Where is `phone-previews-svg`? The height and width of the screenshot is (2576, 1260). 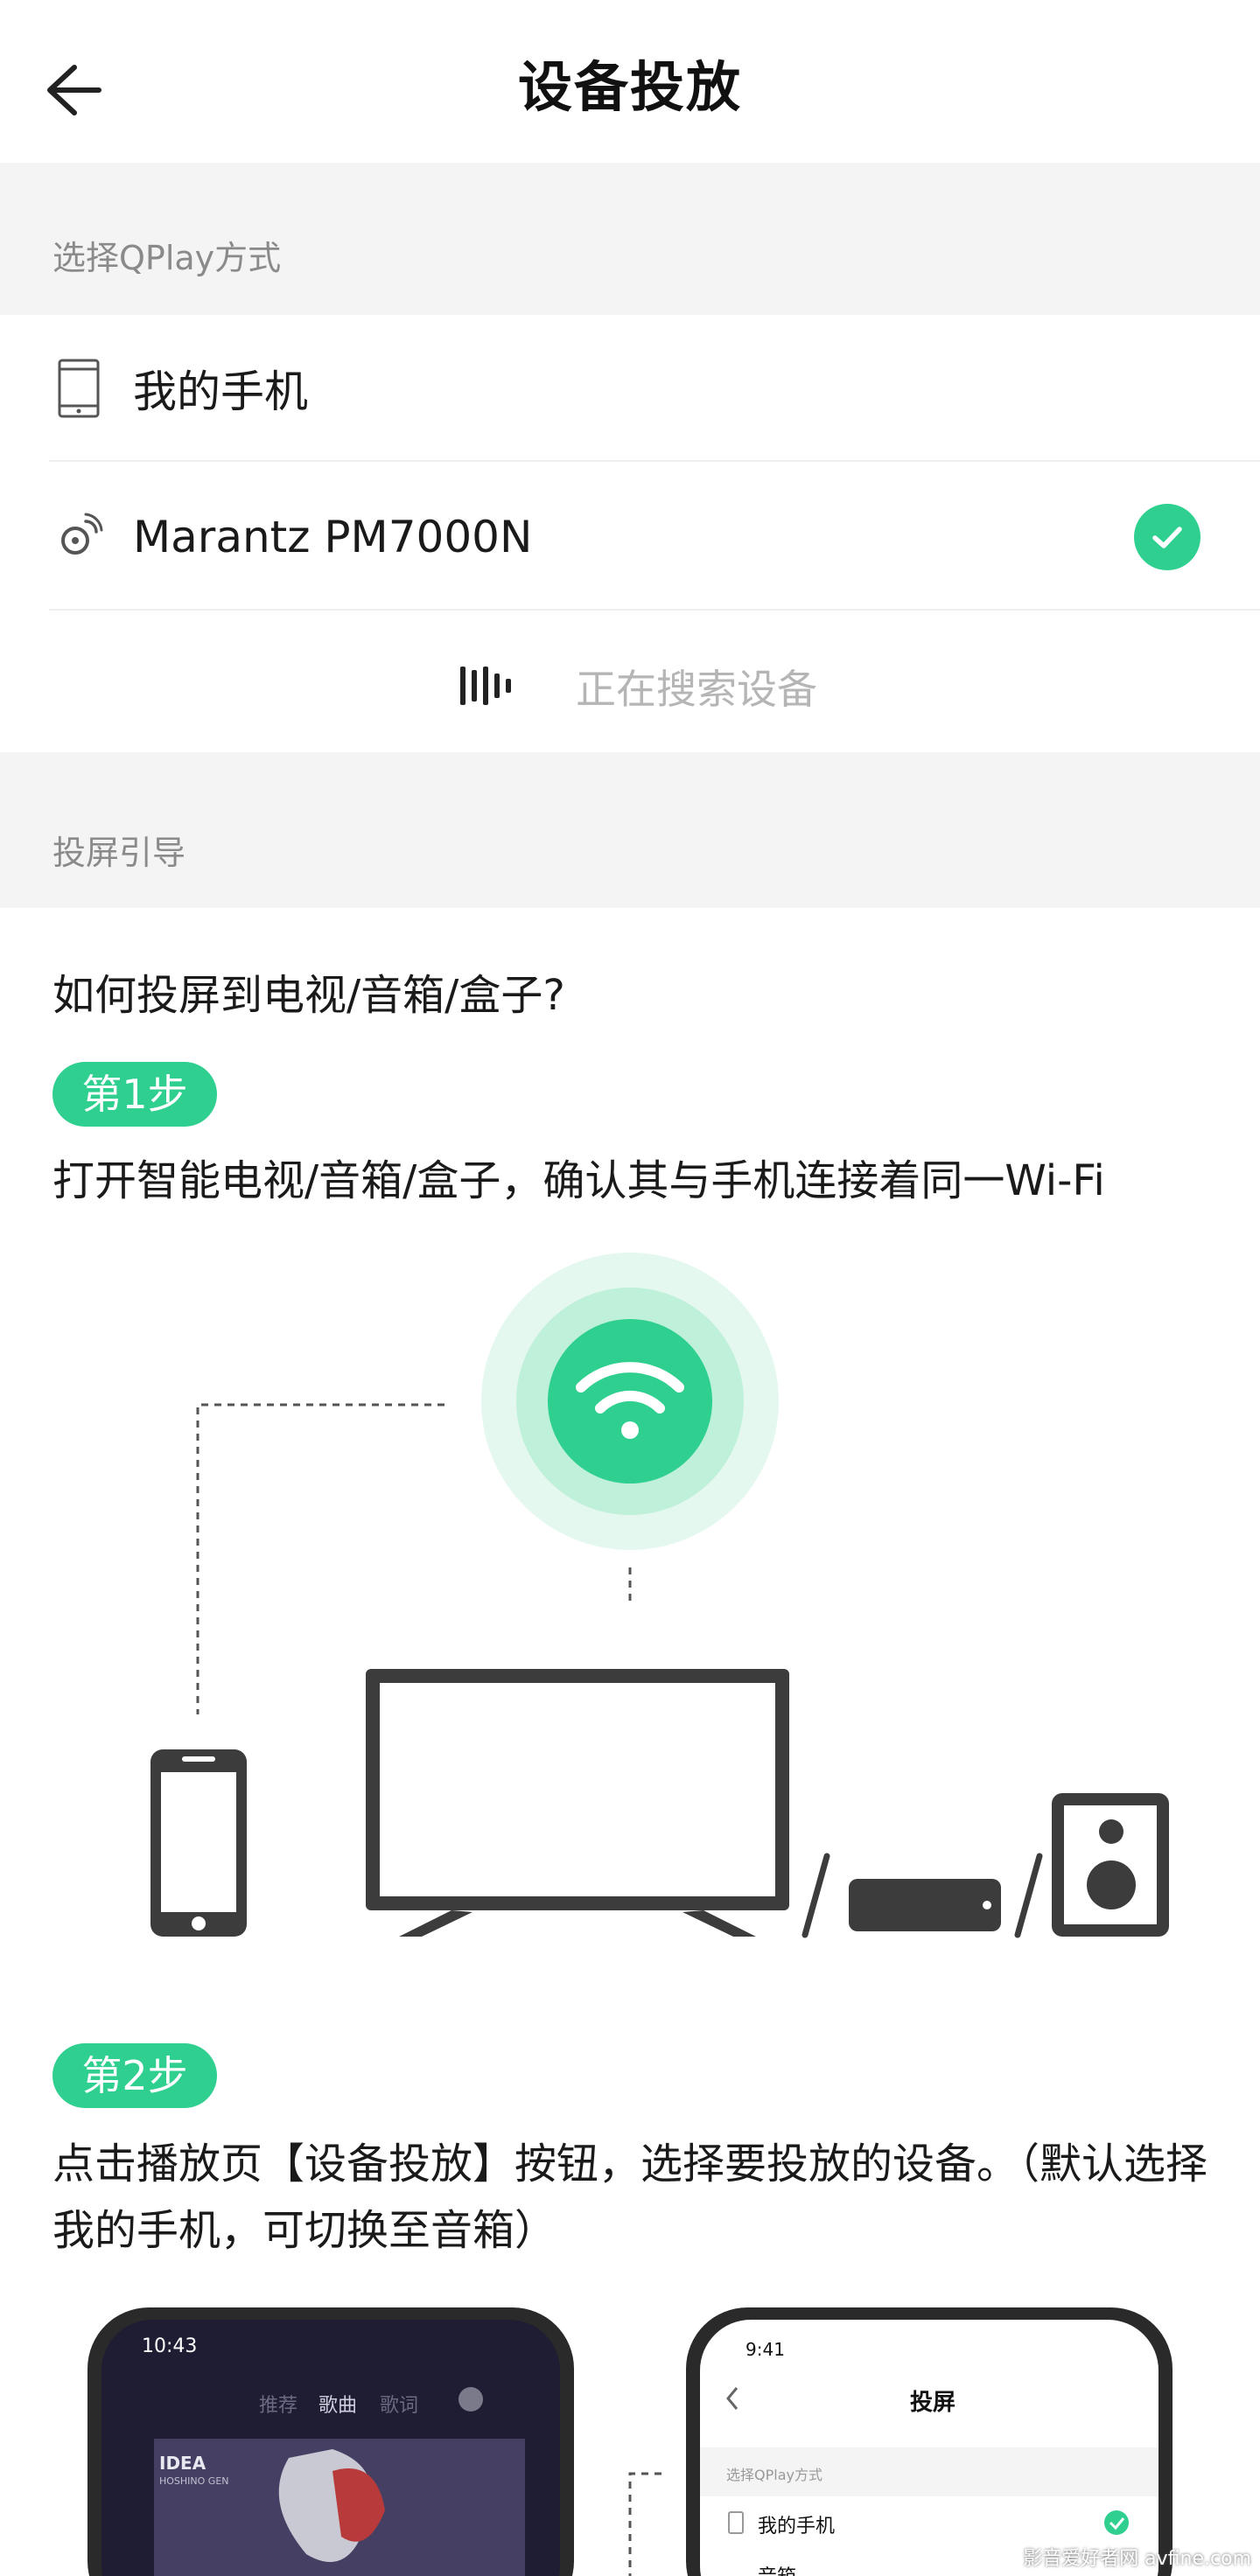
phone-previews-svg is located at coordinates (630, 2441).